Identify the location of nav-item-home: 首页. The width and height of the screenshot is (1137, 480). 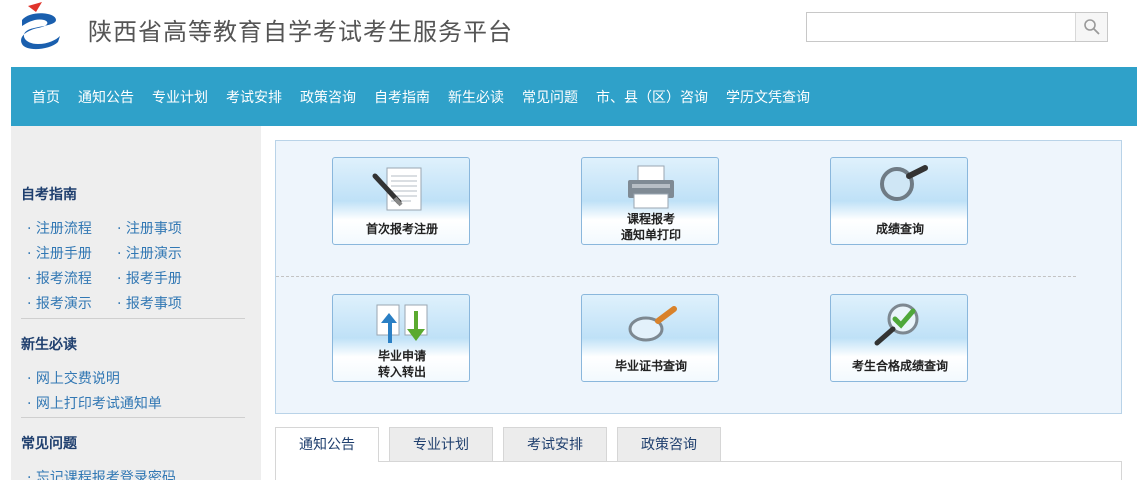
(46, 97).